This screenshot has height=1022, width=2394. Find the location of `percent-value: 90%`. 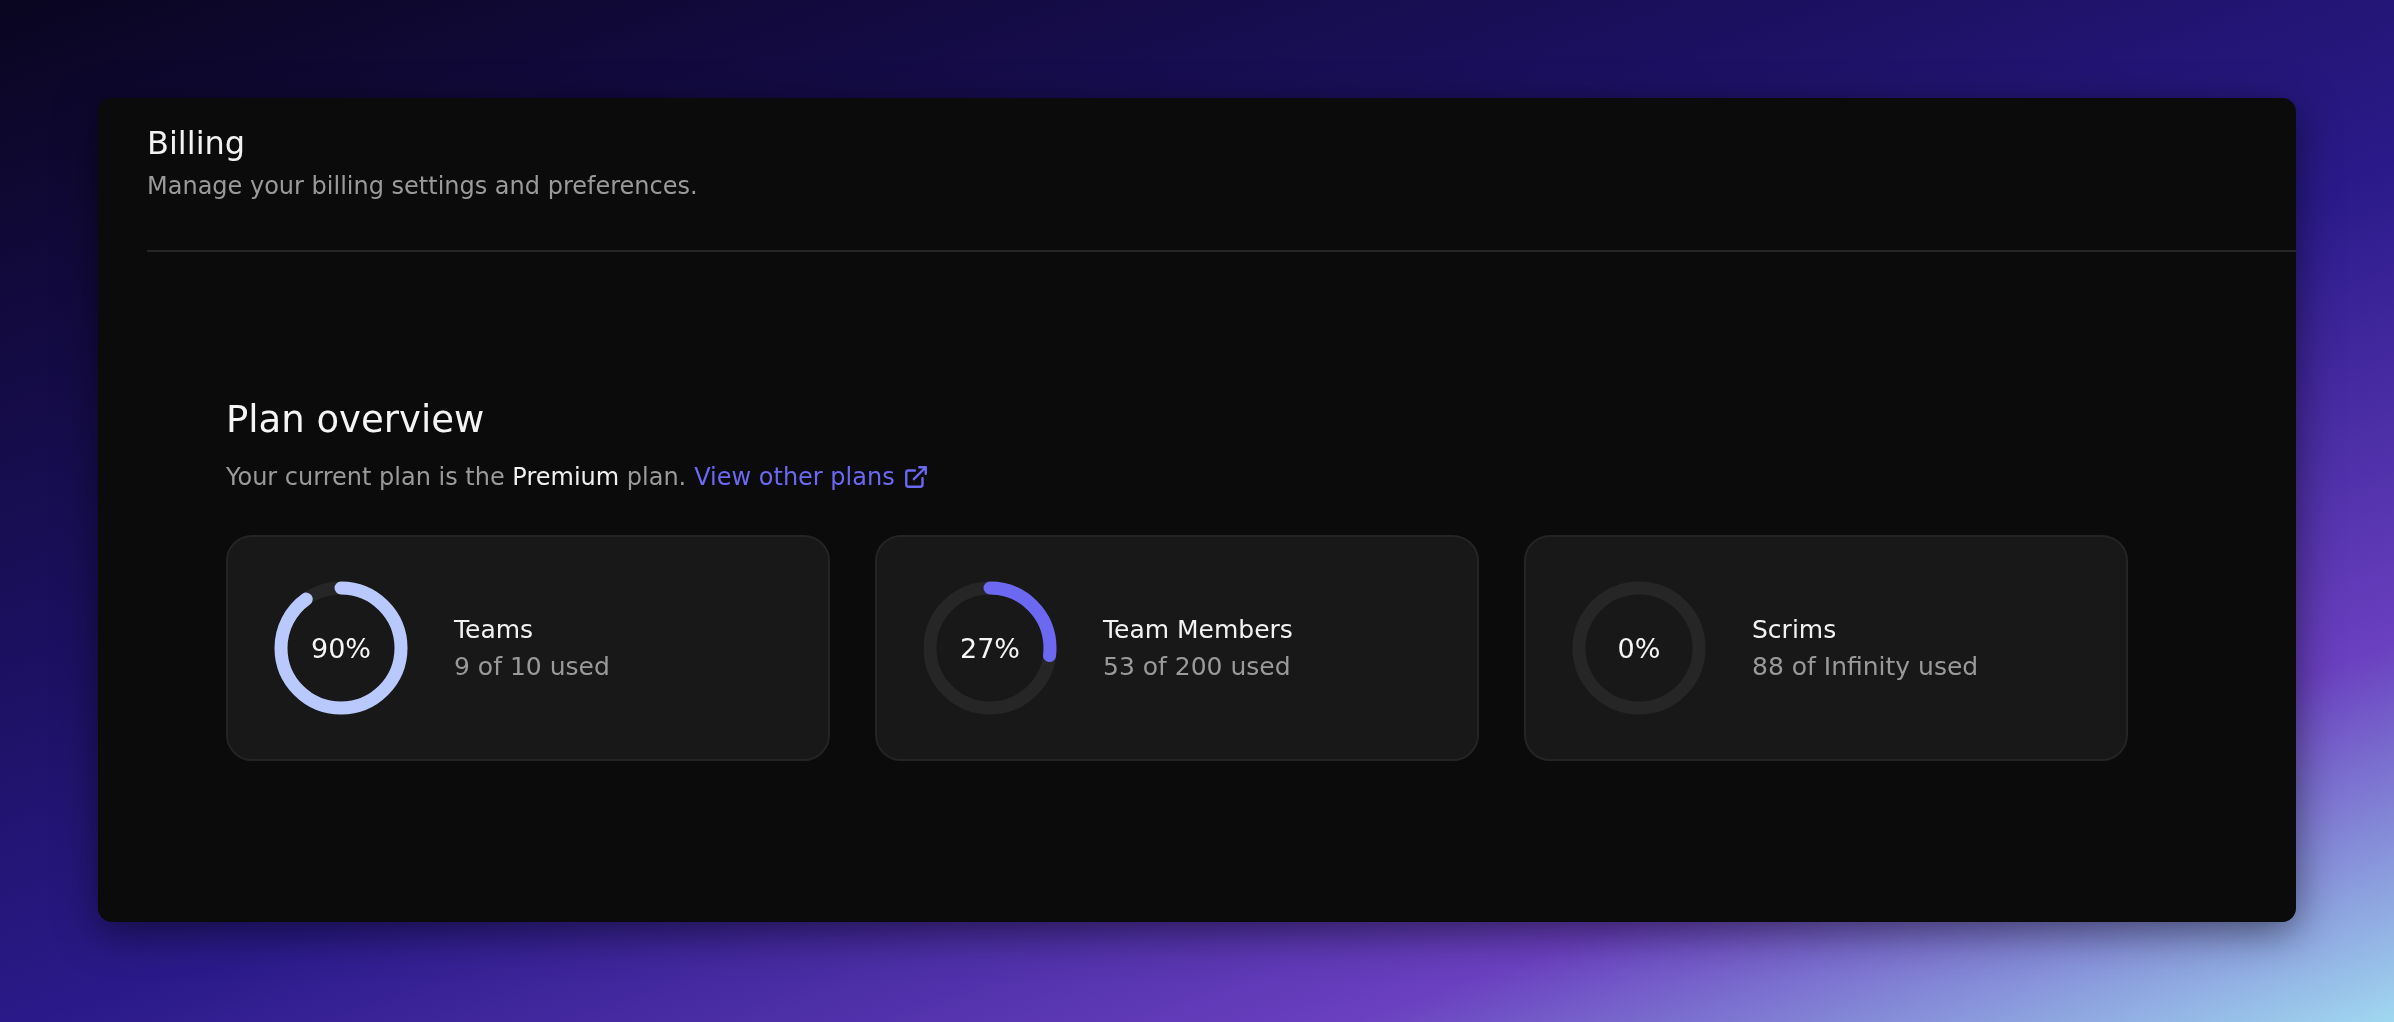

percent-value: 90% is located at coordinates (341, 648).